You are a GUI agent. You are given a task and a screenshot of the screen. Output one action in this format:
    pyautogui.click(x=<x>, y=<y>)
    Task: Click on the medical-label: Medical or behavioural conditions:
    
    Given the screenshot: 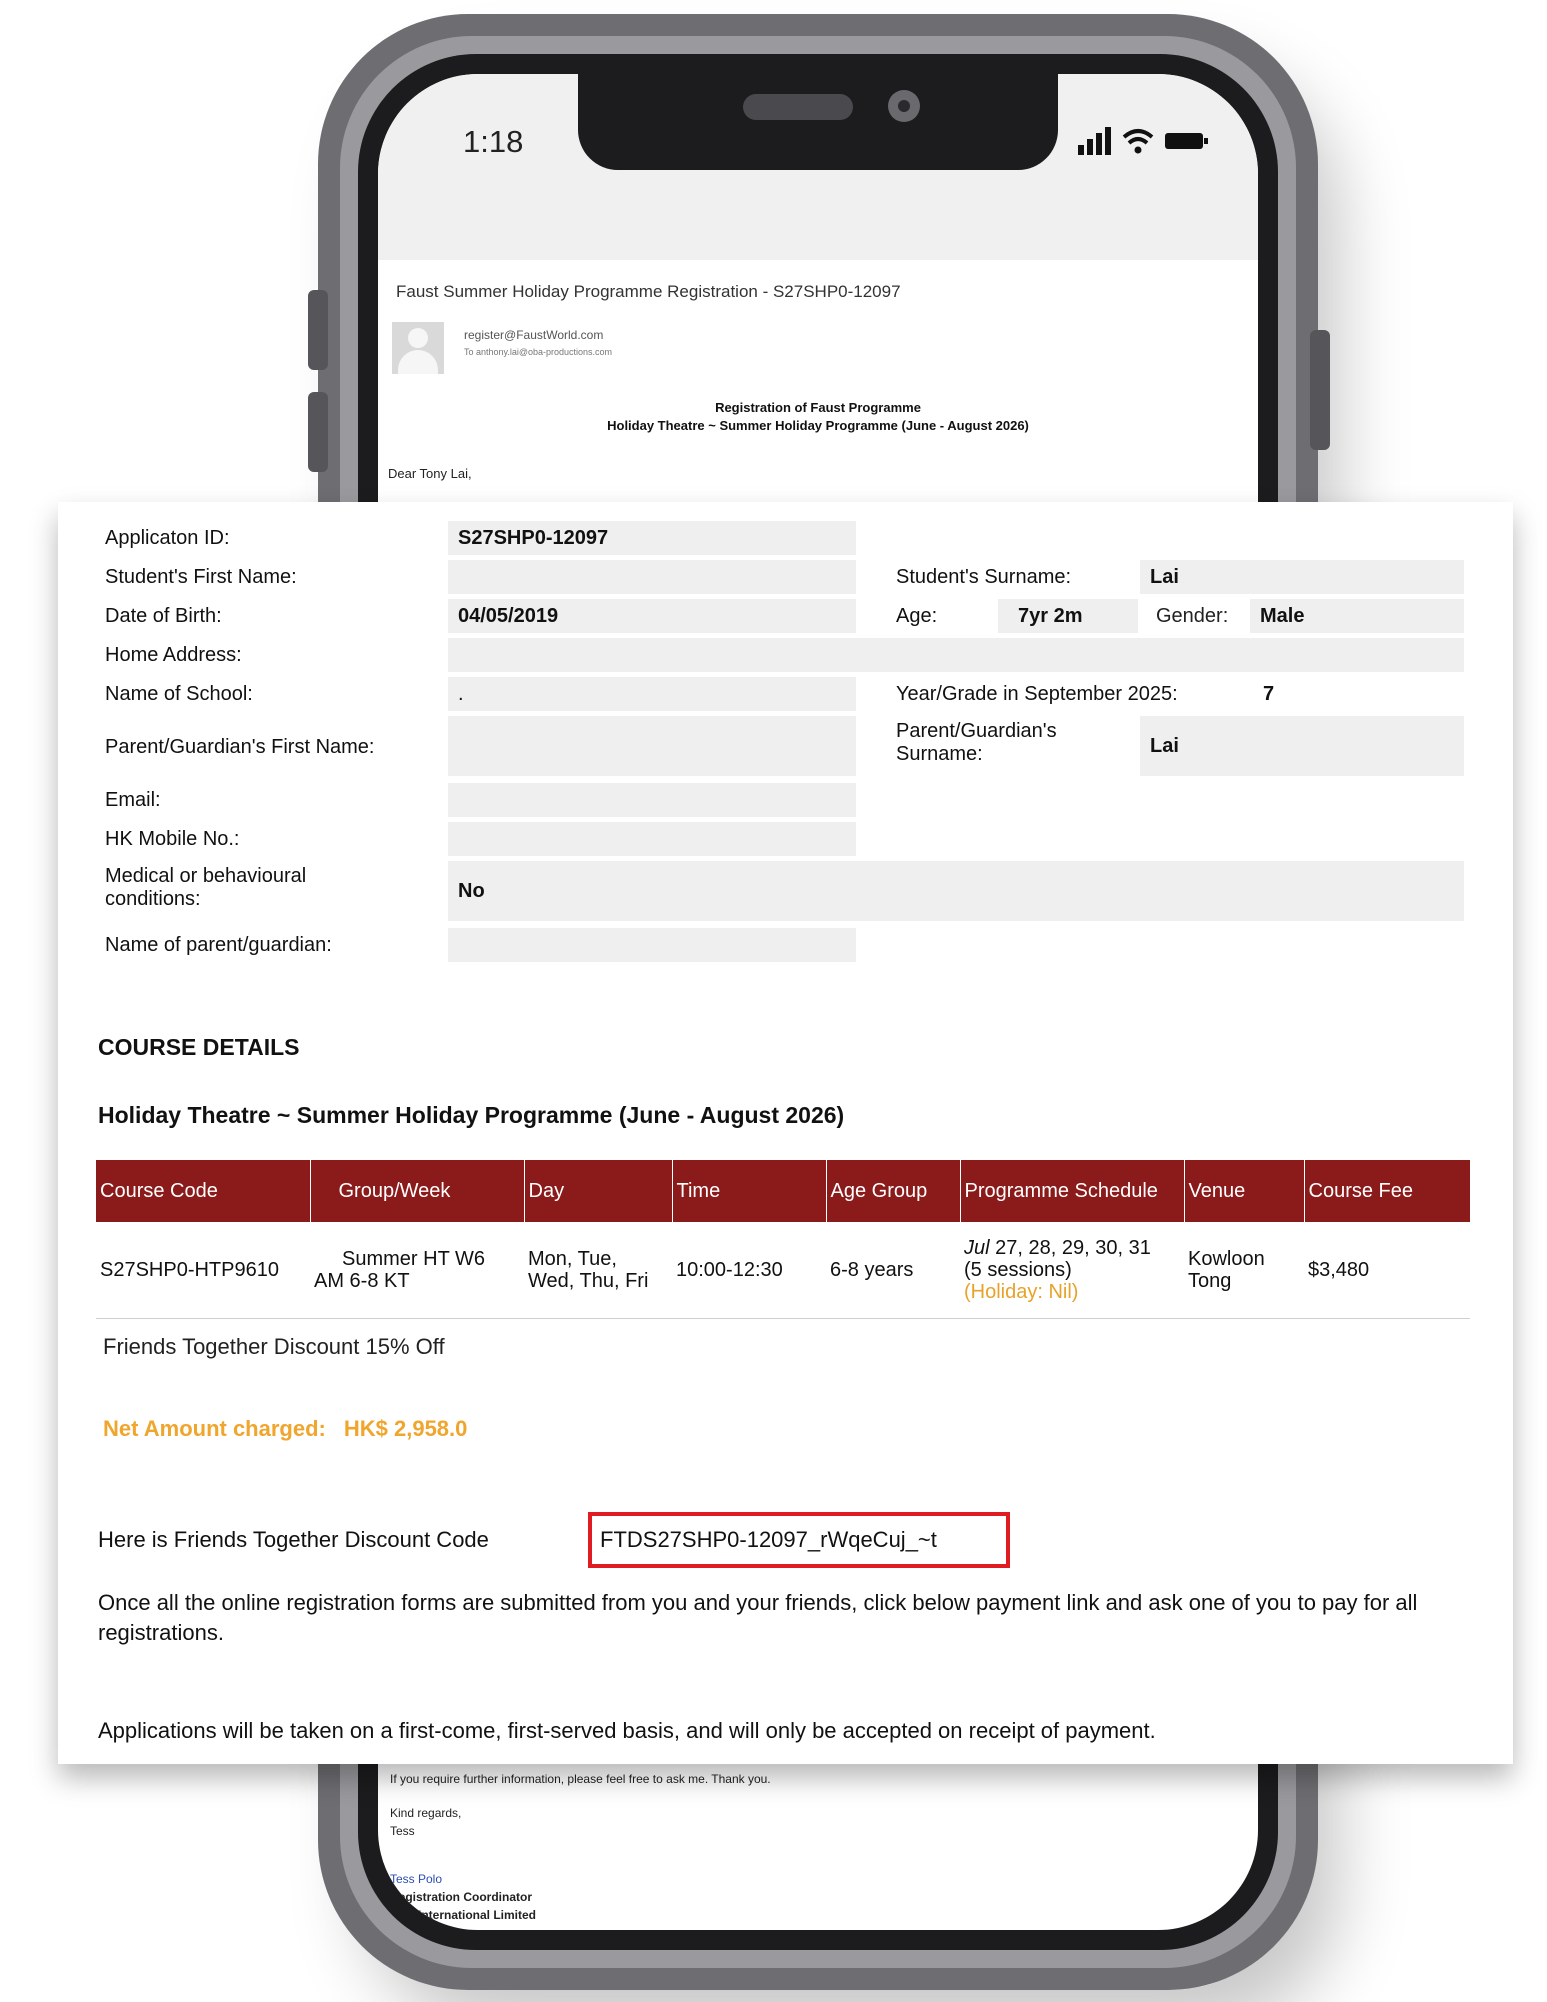 What is the action you would take?
    pyautogui.click(x=206, y=887)
    